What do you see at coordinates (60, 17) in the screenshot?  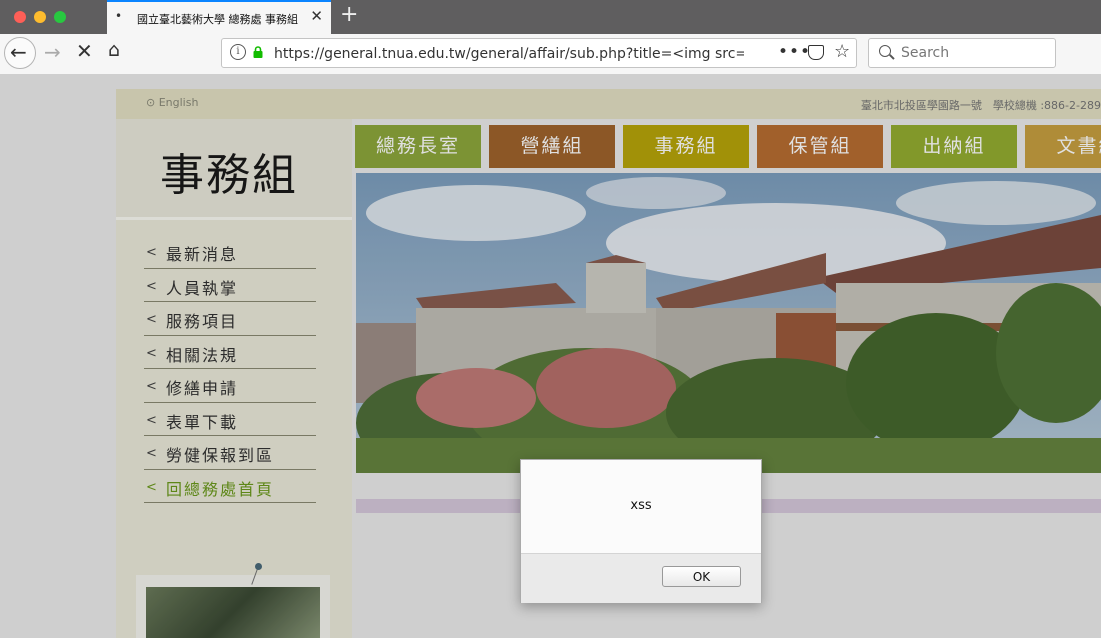 I see `zoom-window-button` at bounding box center [60, 17].